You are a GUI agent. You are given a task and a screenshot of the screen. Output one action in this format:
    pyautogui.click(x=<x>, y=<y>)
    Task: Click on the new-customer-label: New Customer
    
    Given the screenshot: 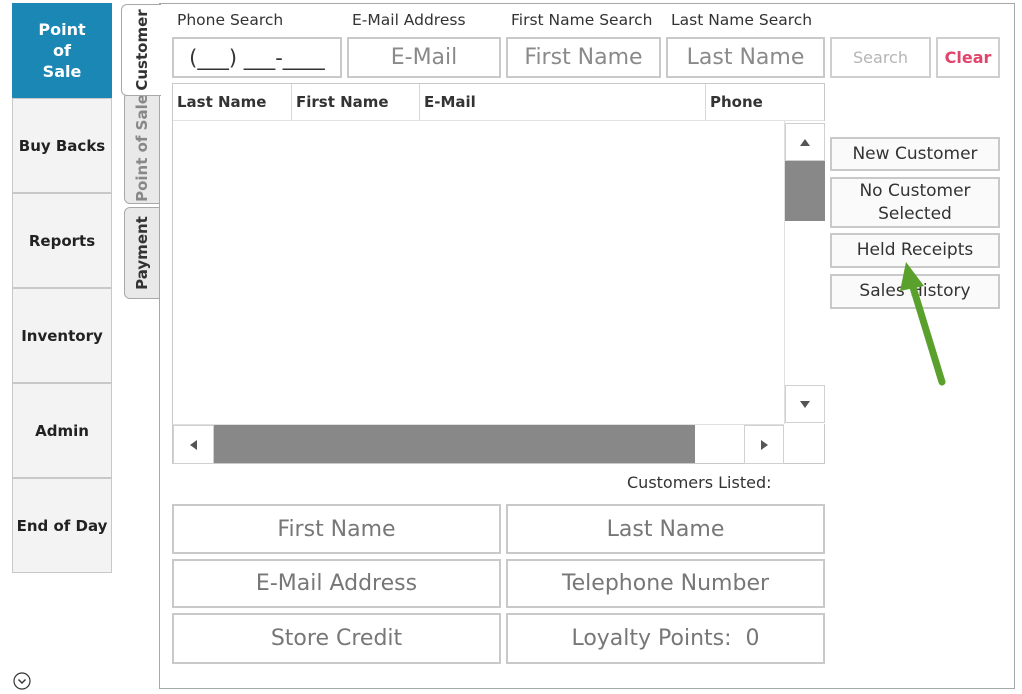 What is the action you would take?
    pyautogui.click(x=915, y=153)
    